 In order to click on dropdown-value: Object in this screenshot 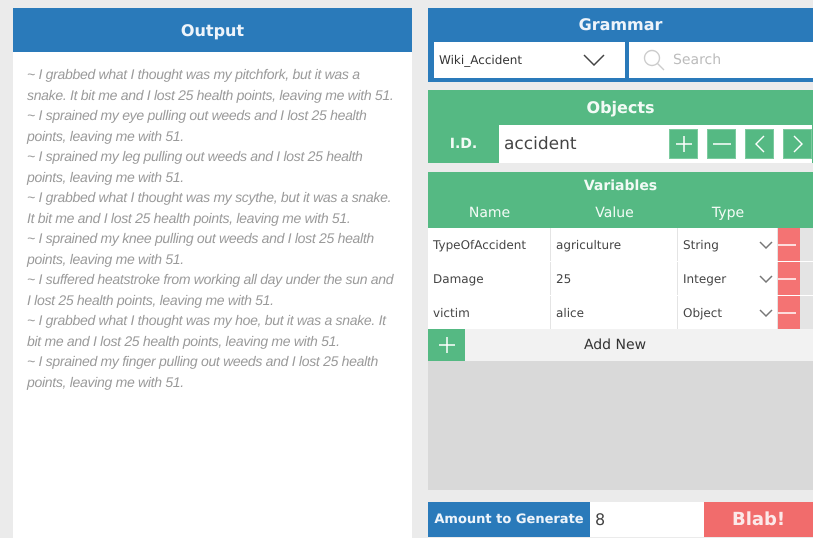, I will do `click(702, 313)`.